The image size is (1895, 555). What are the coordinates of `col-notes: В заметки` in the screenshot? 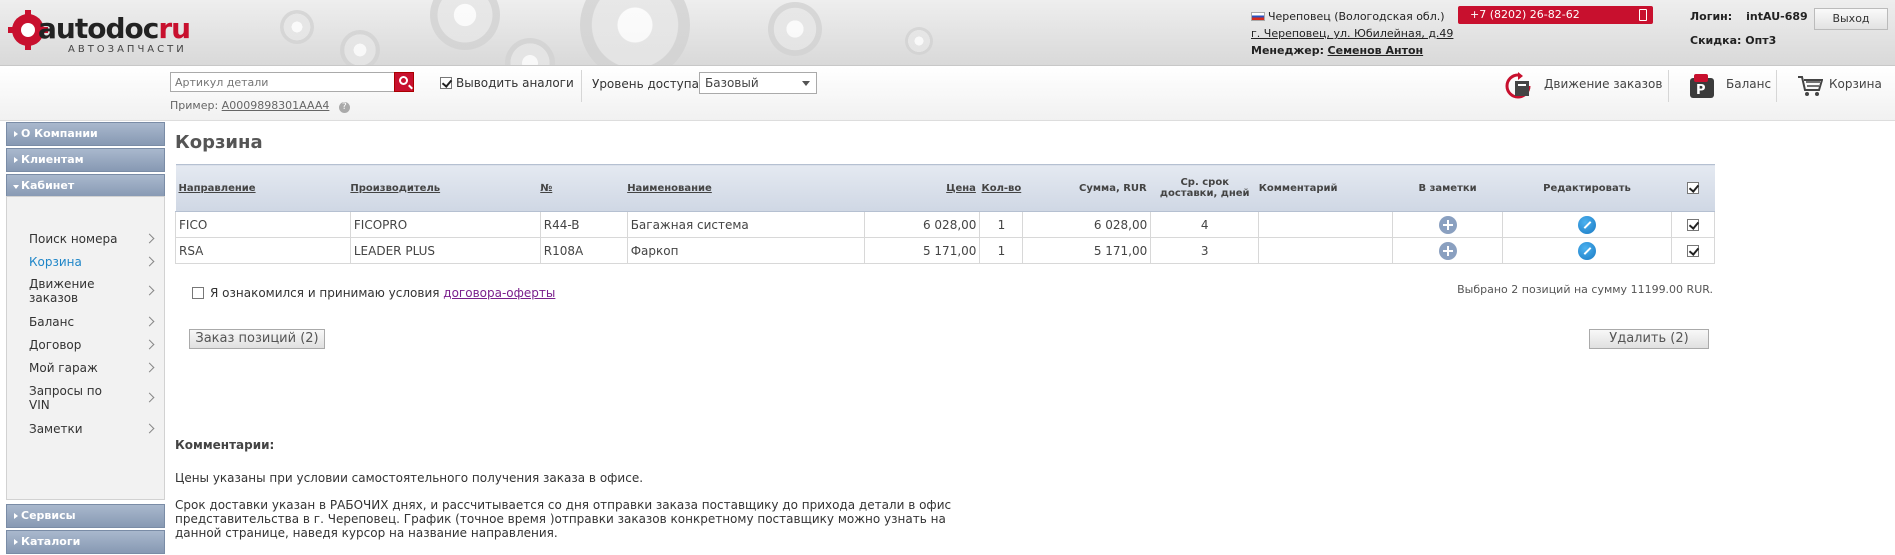 It's located at (1447, 188).